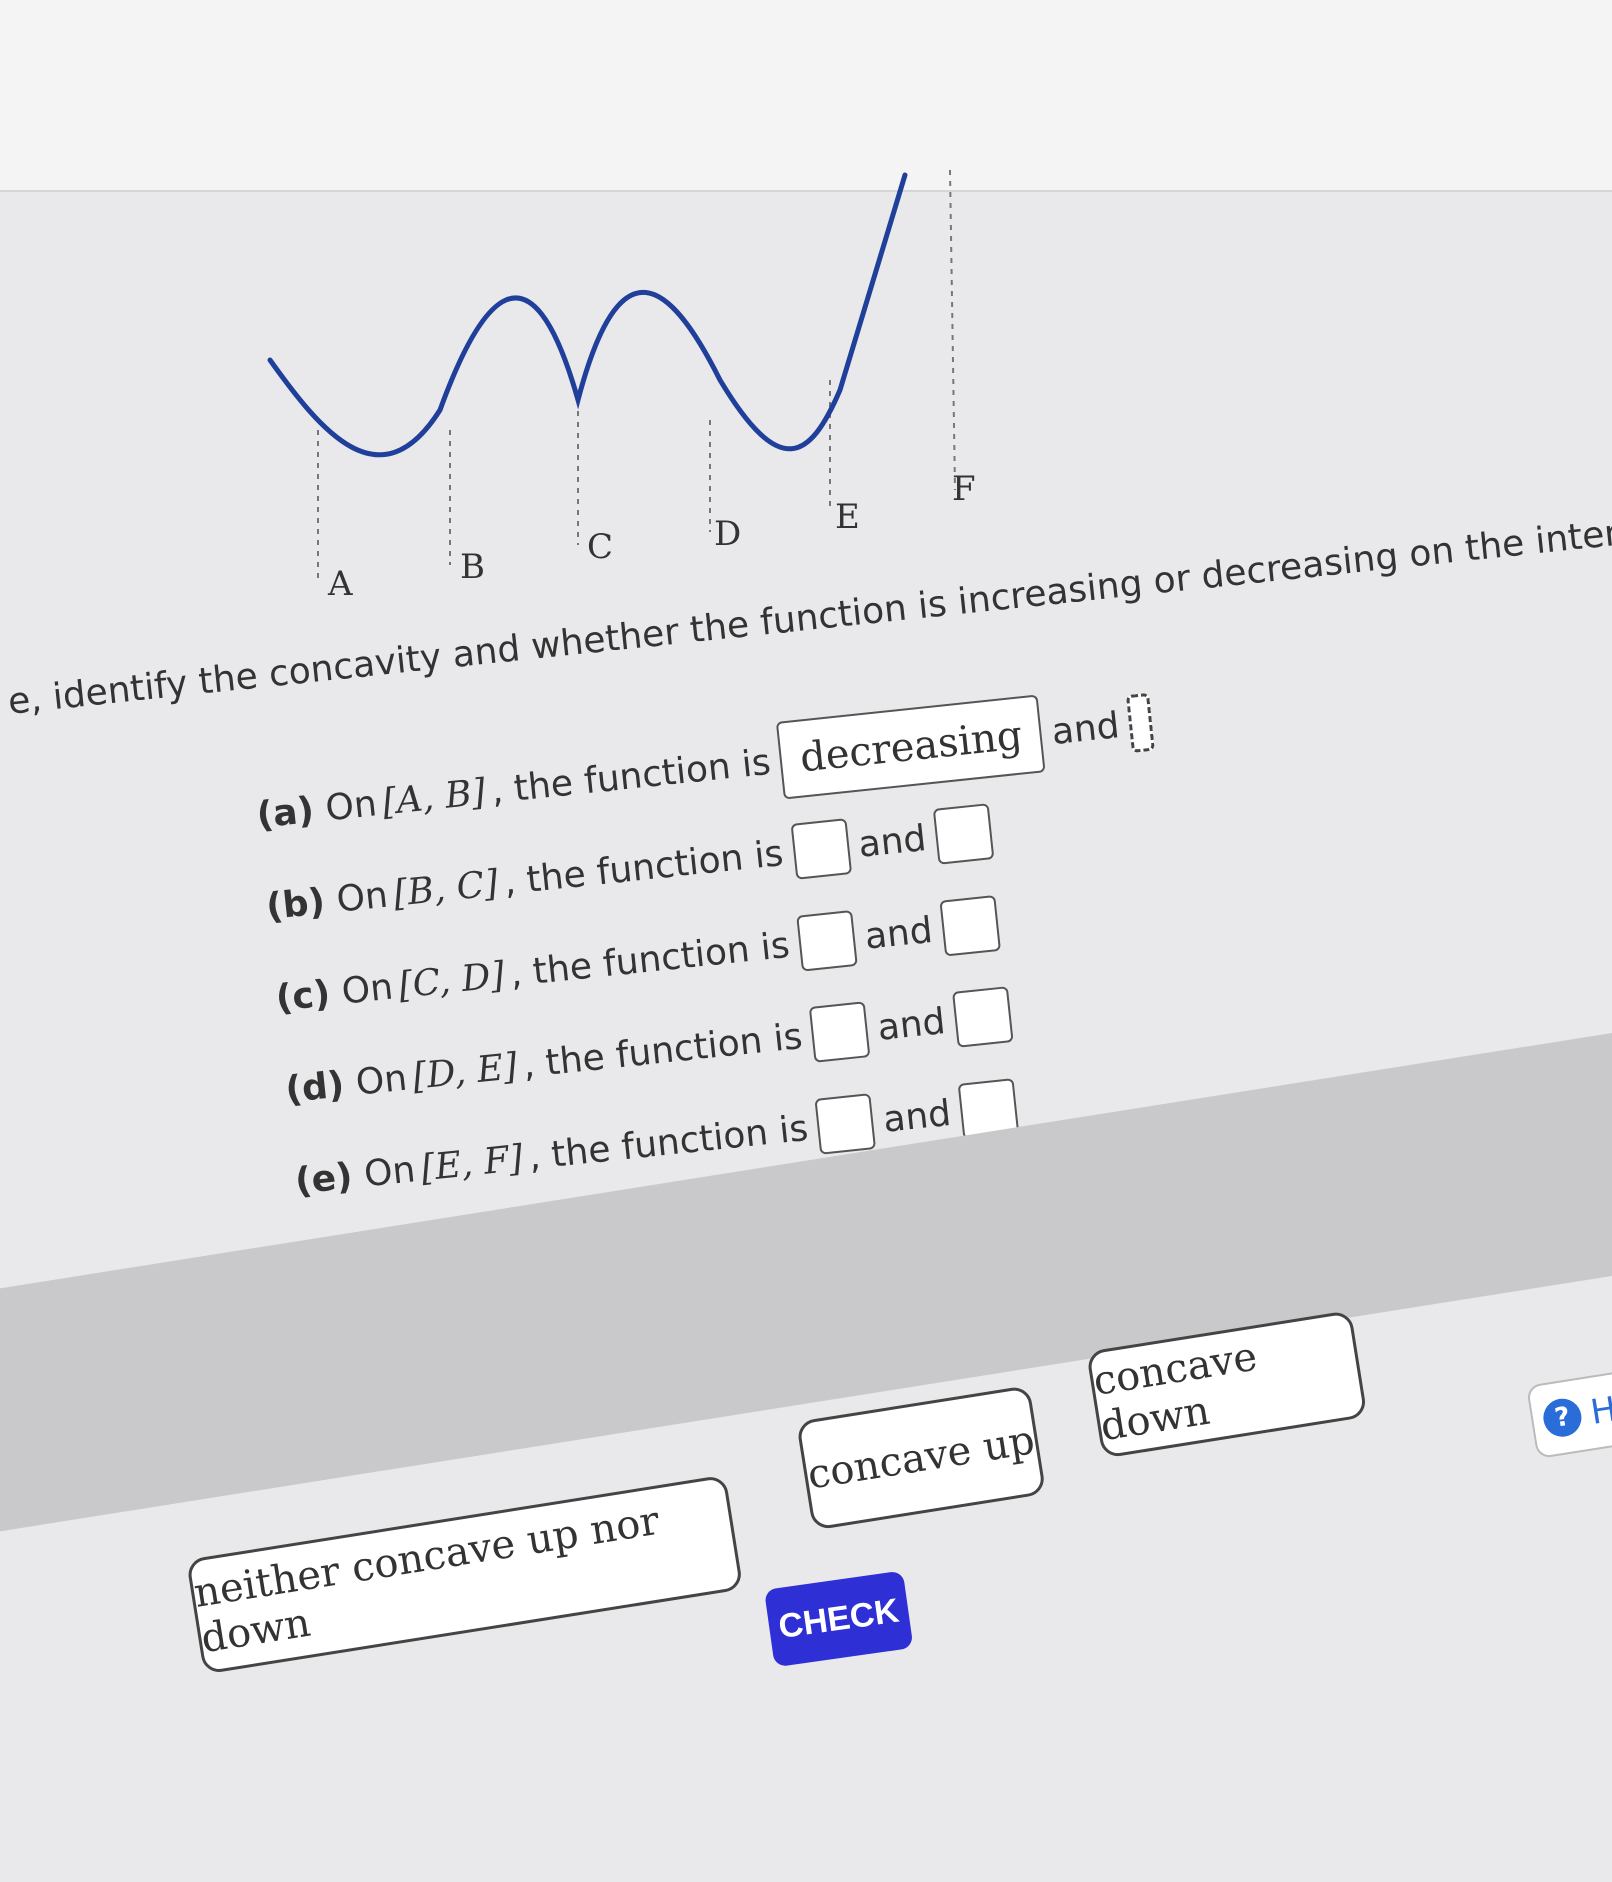 This screenshot has height=1882, width=1612. I want to click on question-letter: (d), so click(315, 1087).